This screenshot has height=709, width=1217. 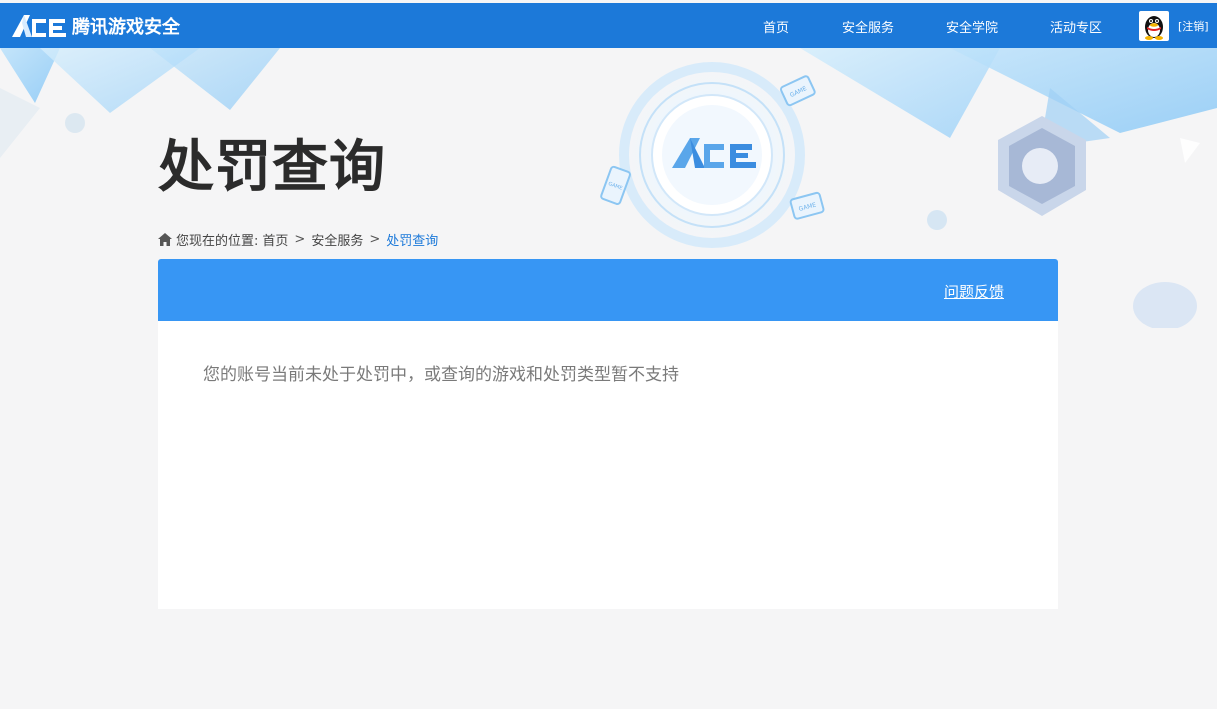 What do you see at coordinates (217, 241) in the screenshot?
I see `breadcrumb-prefix: 您现在的位置:` at bounding box center [217, 241].